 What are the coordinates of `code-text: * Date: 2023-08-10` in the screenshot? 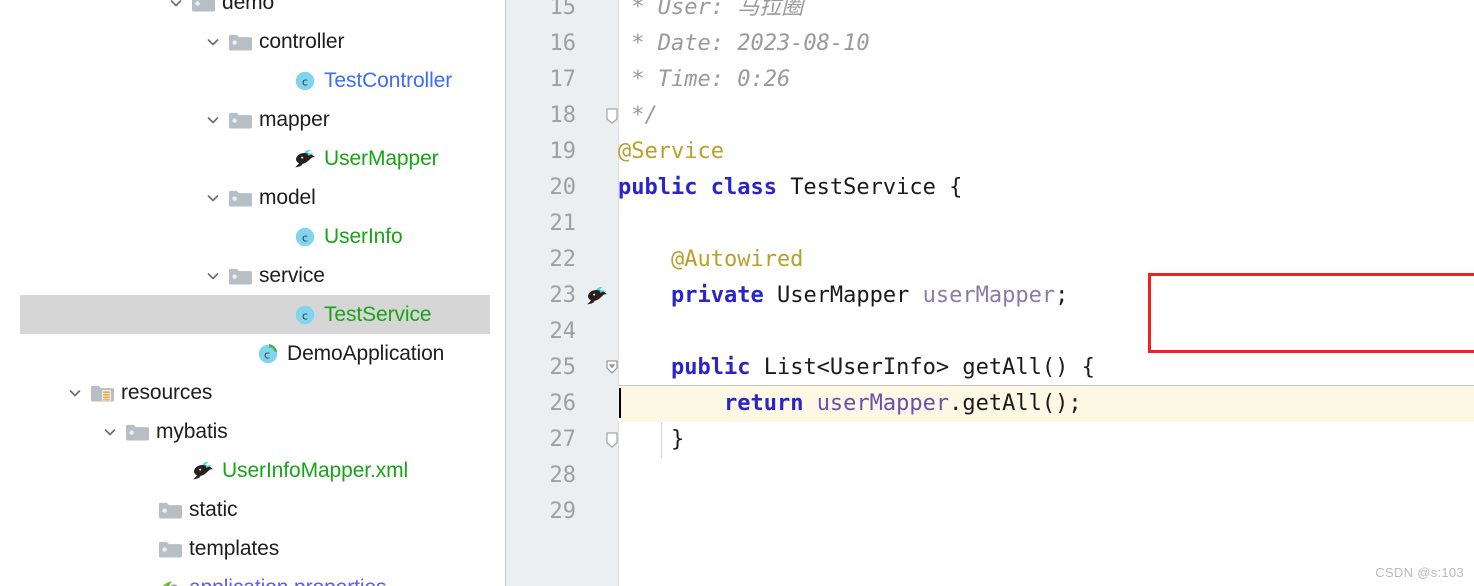 It's located at (744, 43).